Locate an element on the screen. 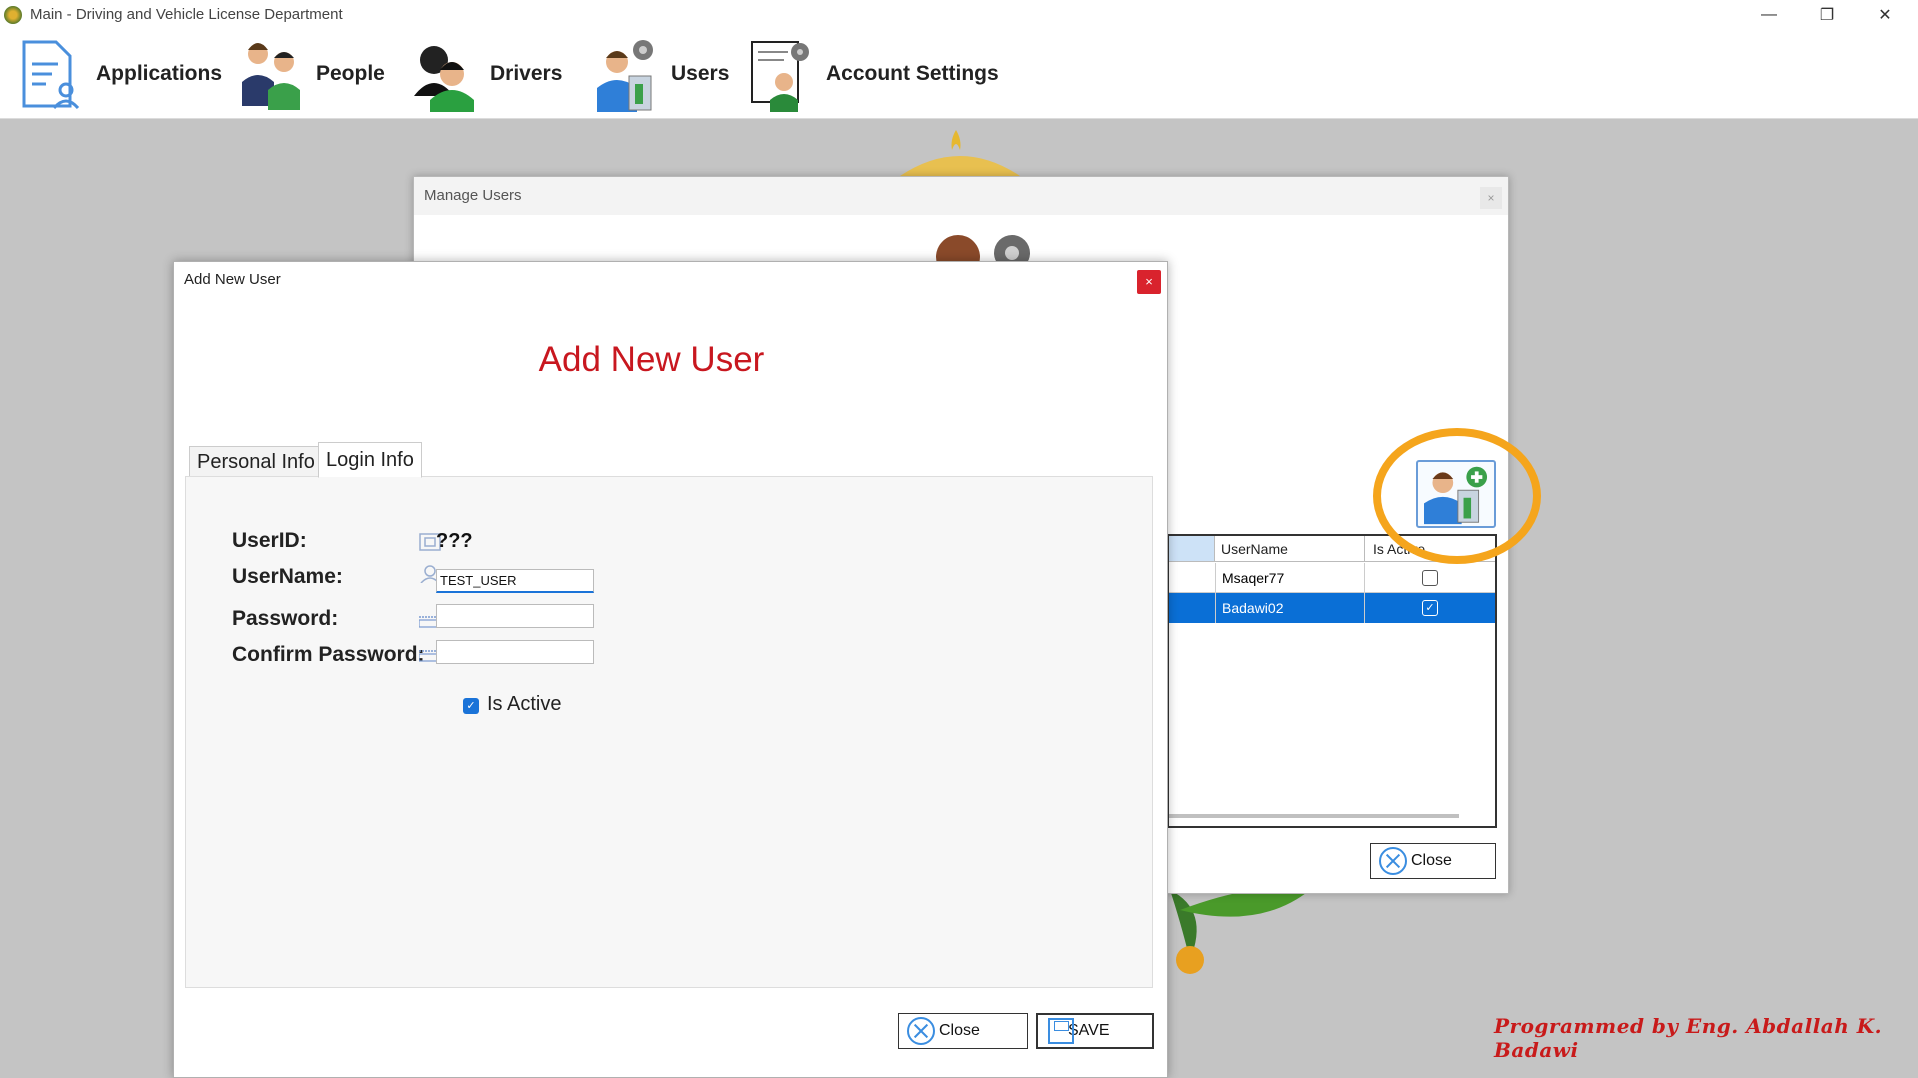 The width and height of the screenshot is (1918, 1078). is-active-label: Is Active is located at coordinates (524, 704).